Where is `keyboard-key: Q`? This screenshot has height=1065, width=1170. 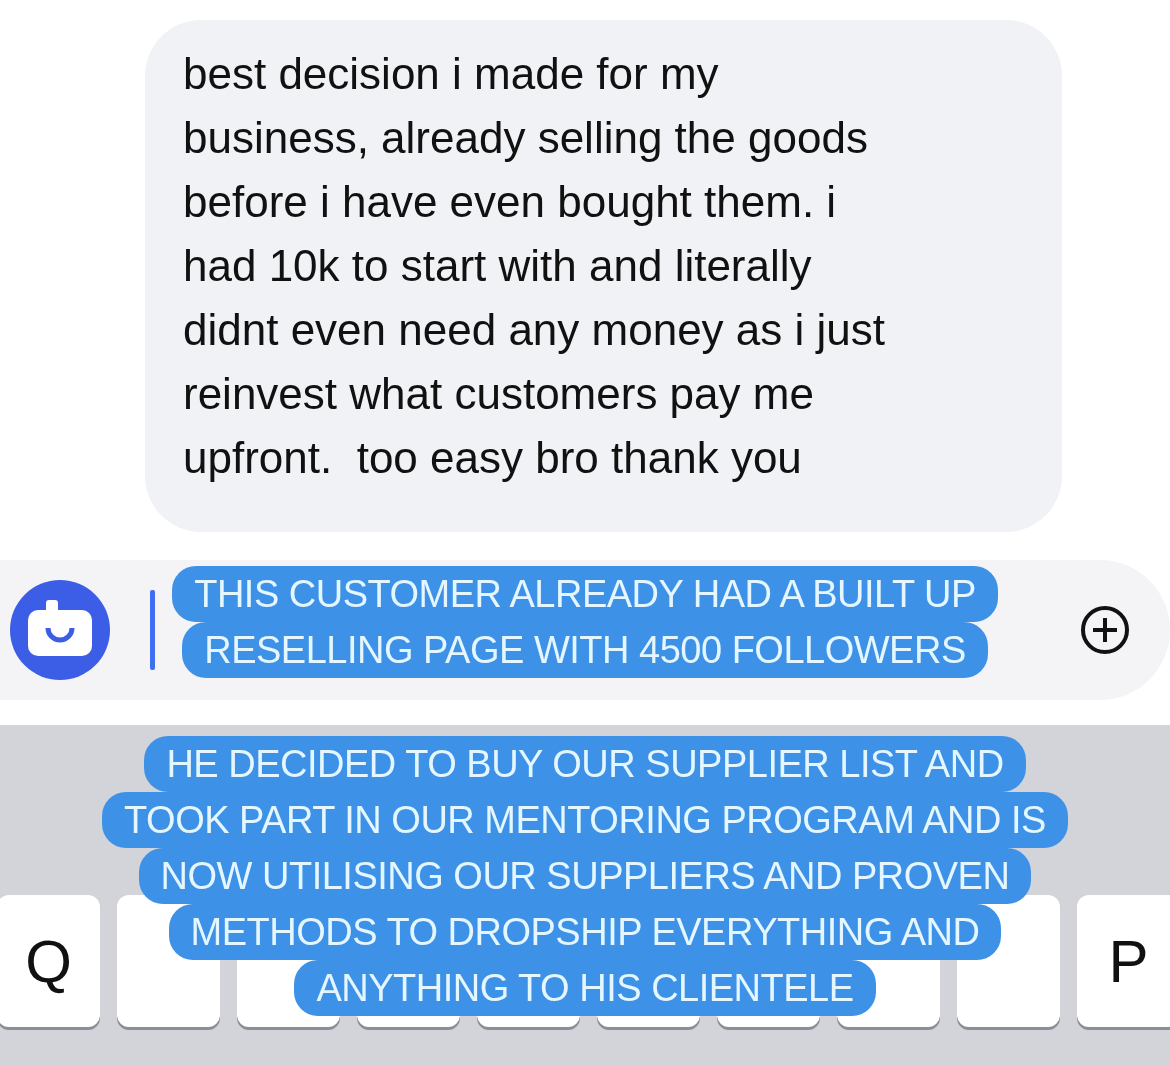 keyboard-key: Q is located at coordinates (50, 961).